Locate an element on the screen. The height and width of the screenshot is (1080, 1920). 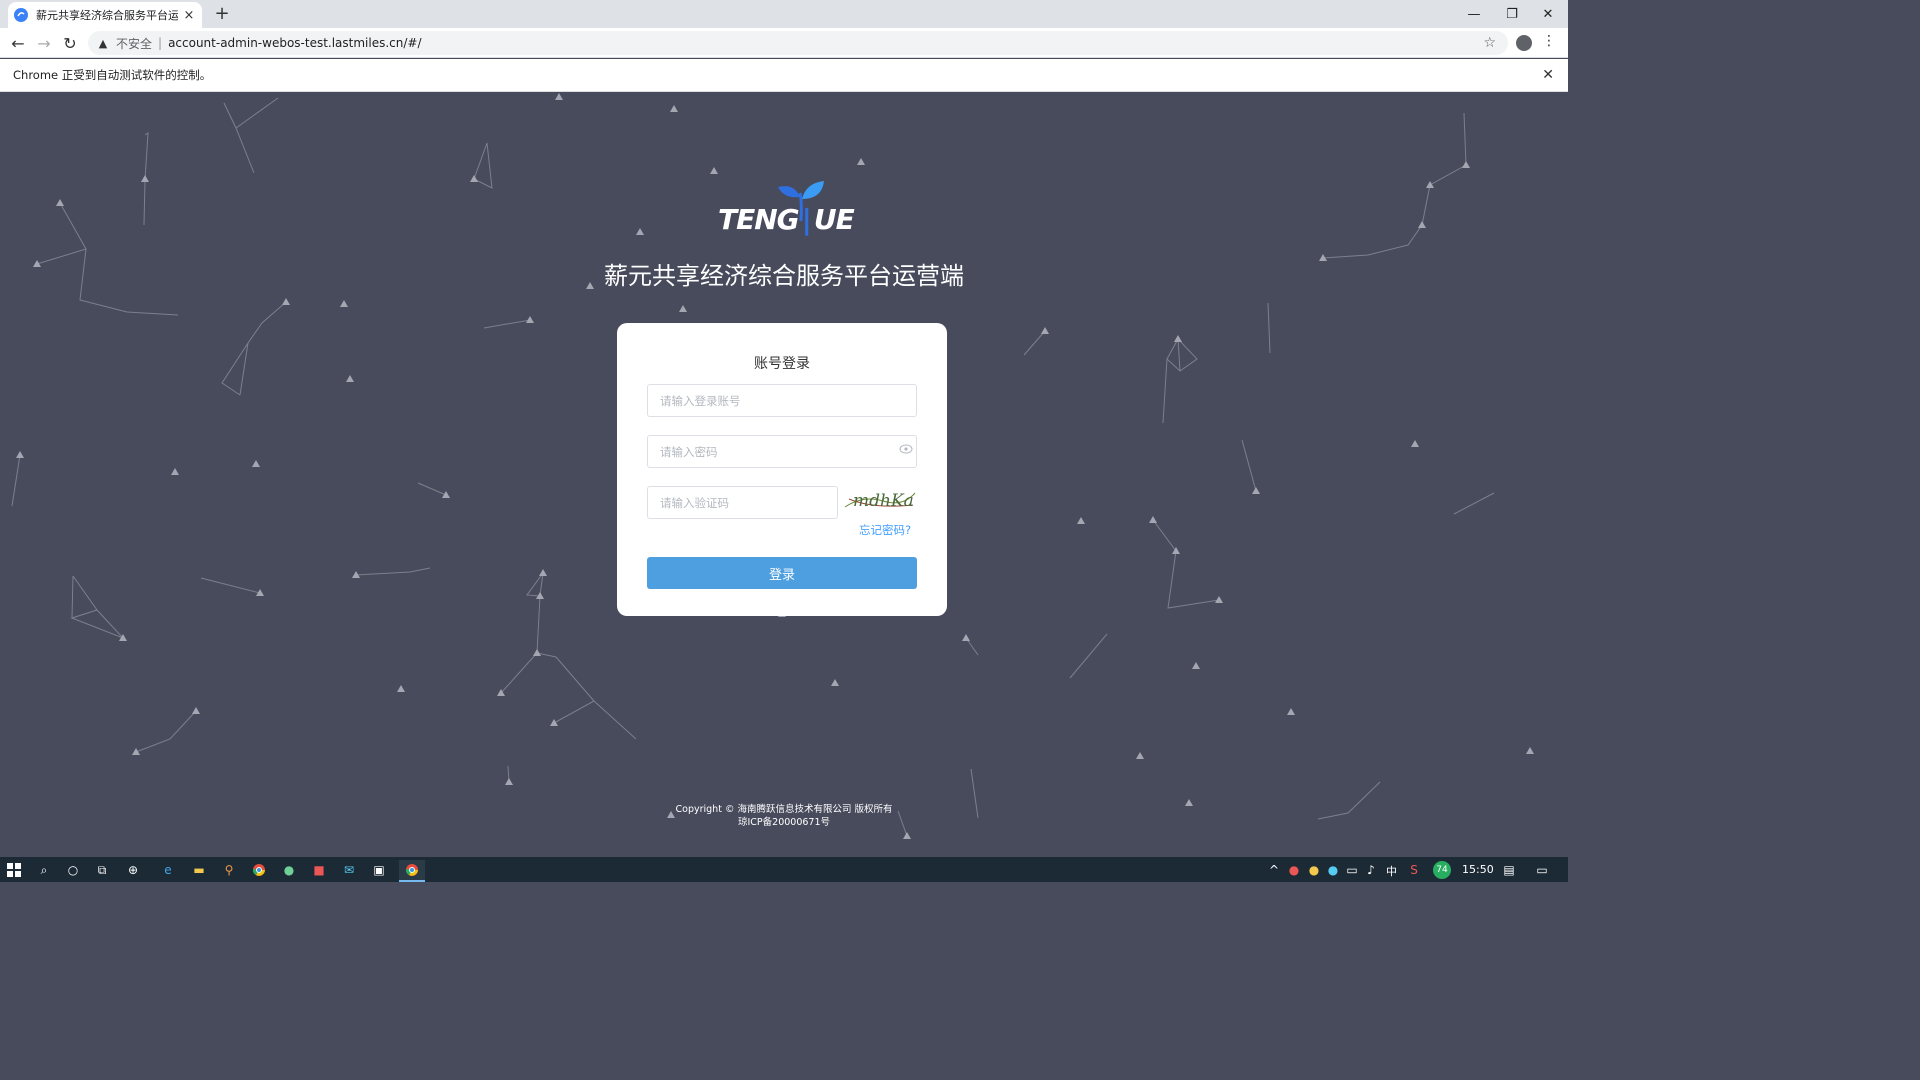
qq-icon: ● is located at coordinates (1294, 870).